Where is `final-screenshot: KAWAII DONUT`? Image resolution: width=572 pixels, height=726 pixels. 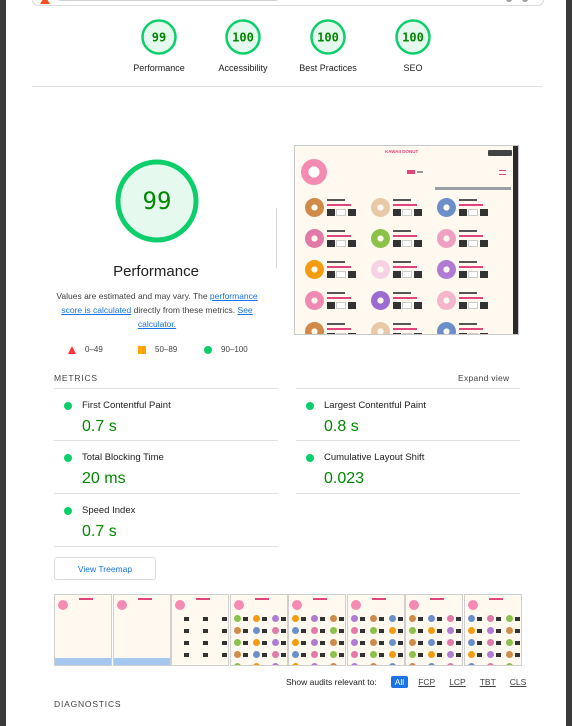 final-screenshot: KAWAII DONUT is located at coordinates (406, 240).